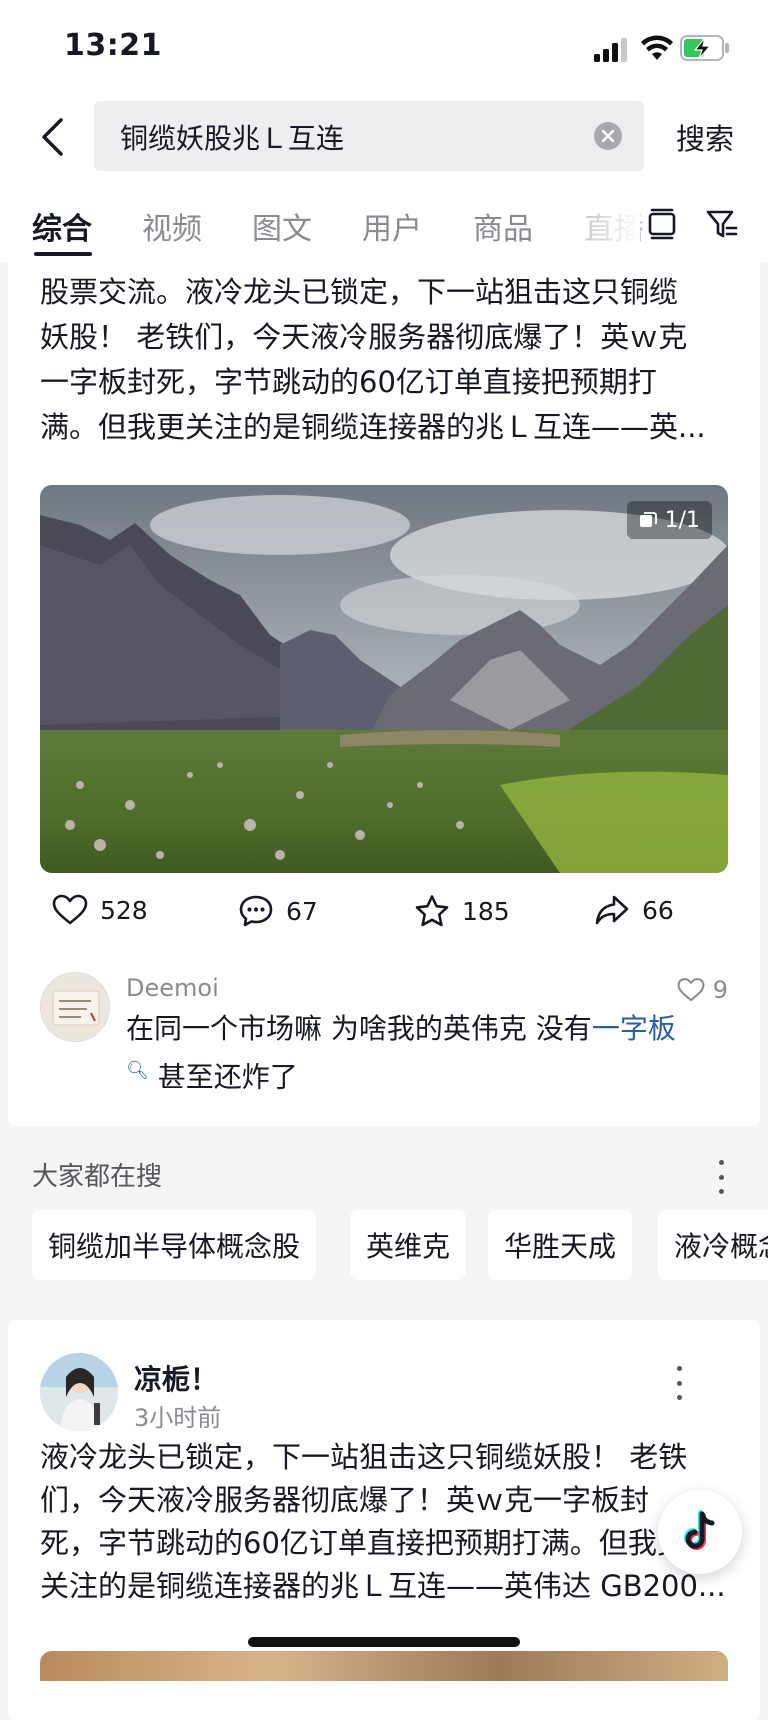 The height and width of the screenshot is (1720, 768). What do you see at coordinates (79, 1392) in the screenshot?
I see `author-avatar` at bounding box center [79, 1392].